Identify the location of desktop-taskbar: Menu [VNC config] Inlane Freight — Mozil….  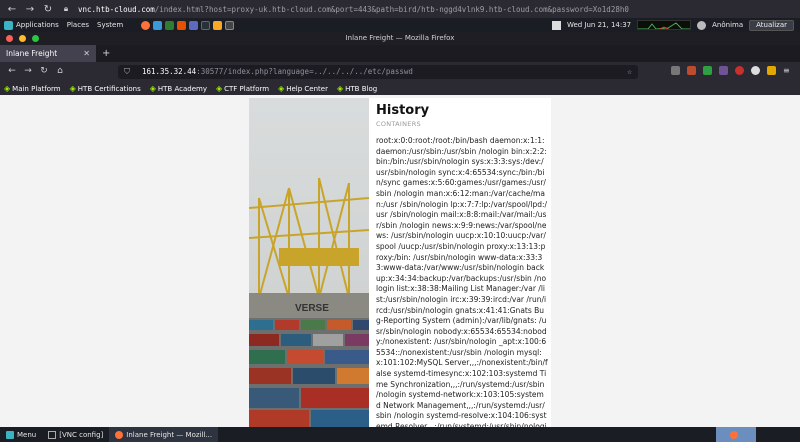
(400, 434).